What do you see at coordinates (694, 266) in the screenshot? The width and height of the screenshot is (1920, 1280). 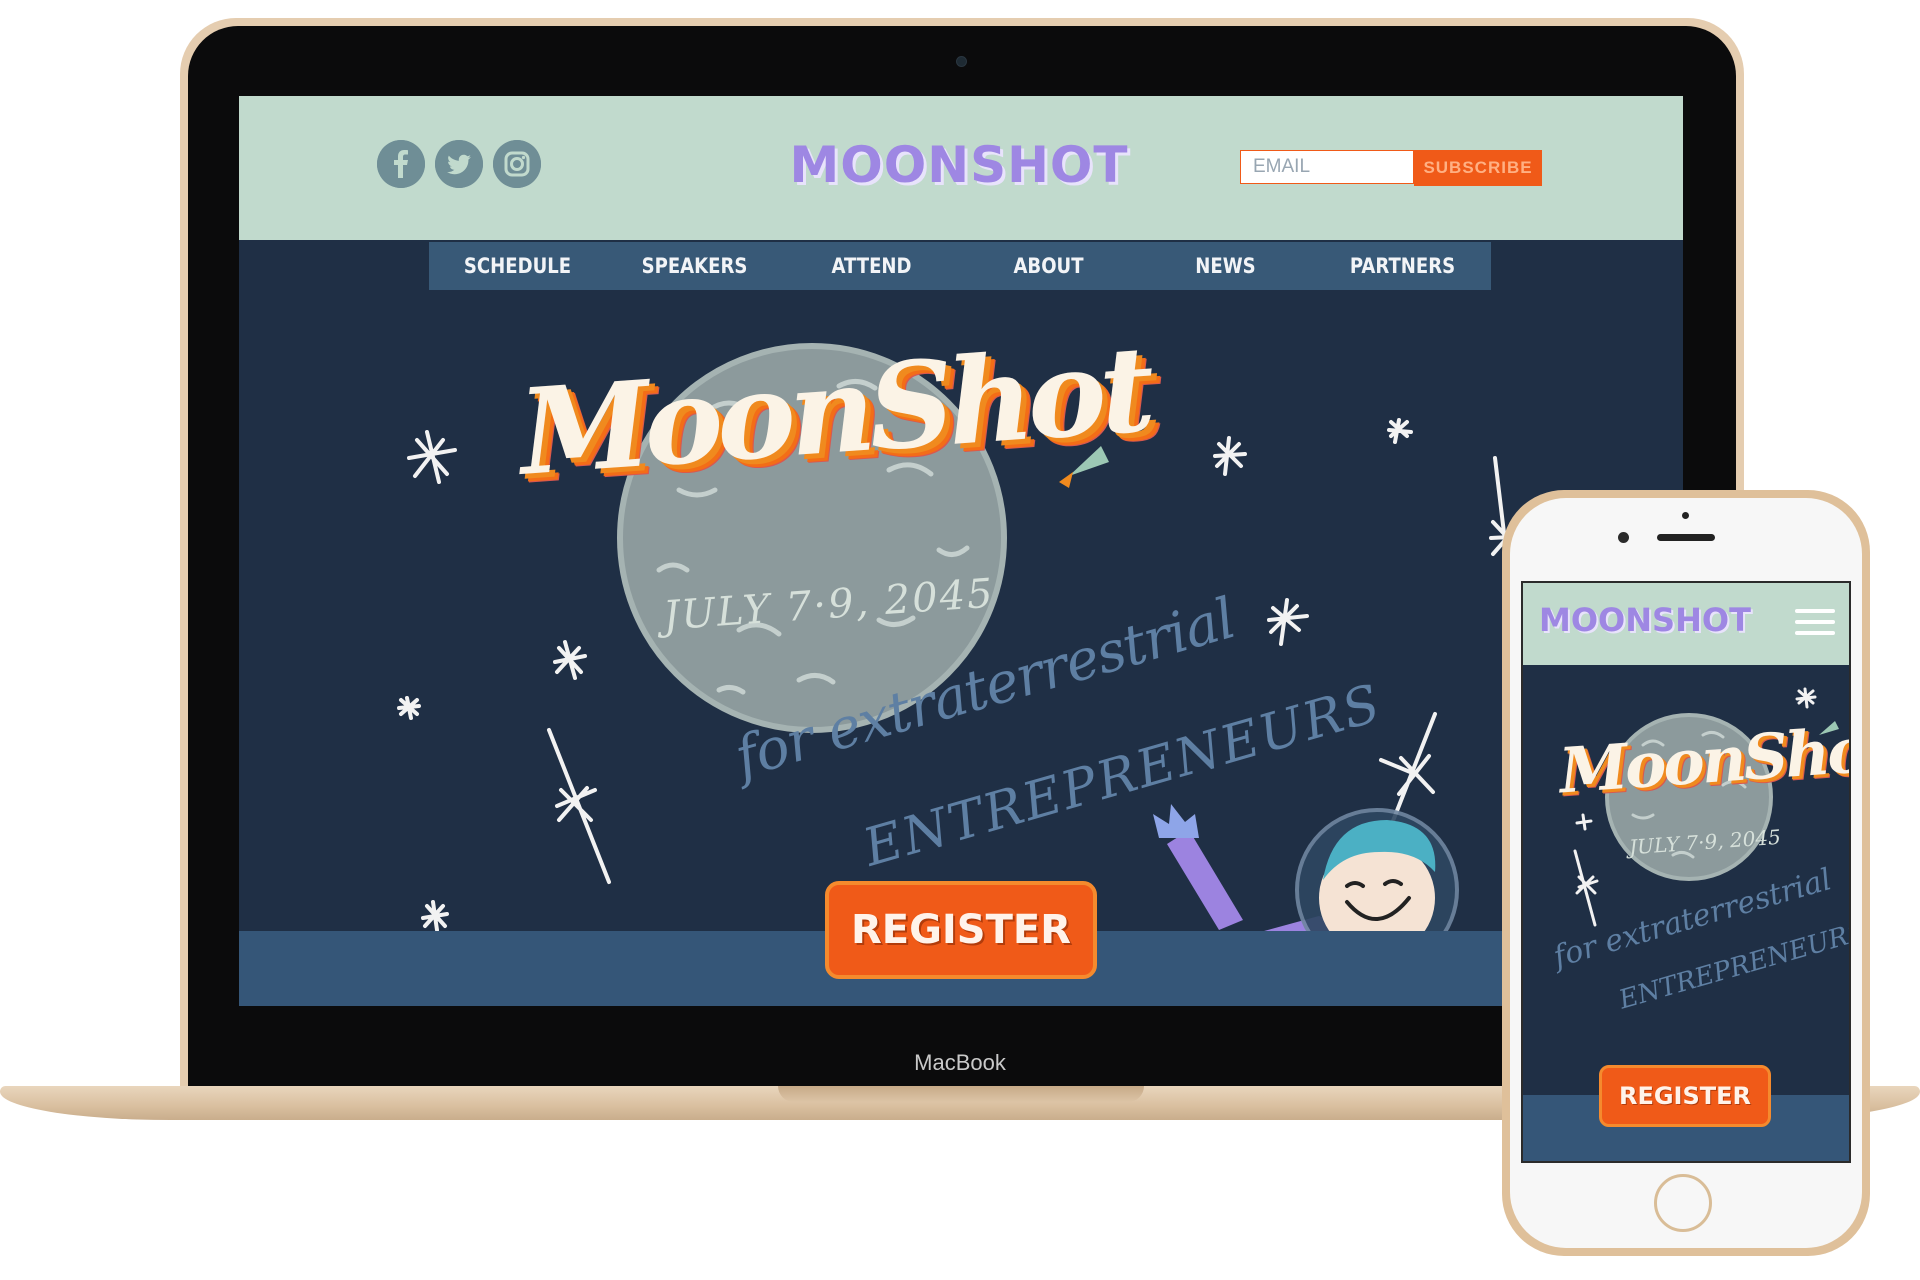 I see `nav-item-speakers: SPEAKERS` at bounding box center [694, 266].